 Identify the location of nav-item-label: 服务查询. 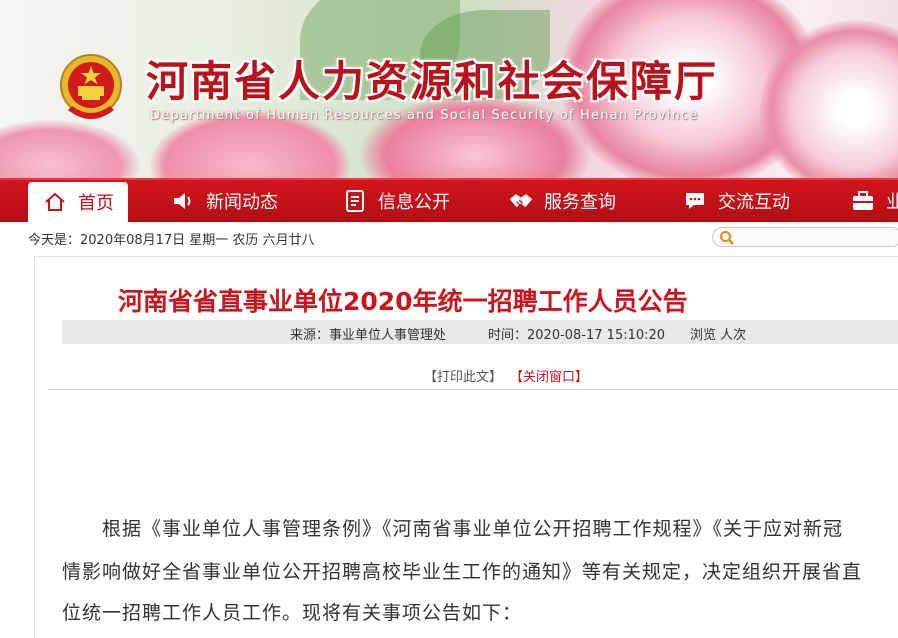
(580, 202).